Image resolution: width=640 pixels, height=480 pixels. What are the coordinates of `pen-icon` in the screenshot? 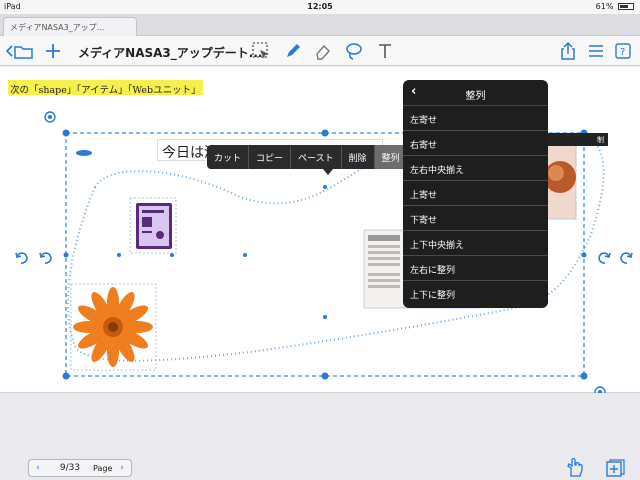 It's located at (293, 51).